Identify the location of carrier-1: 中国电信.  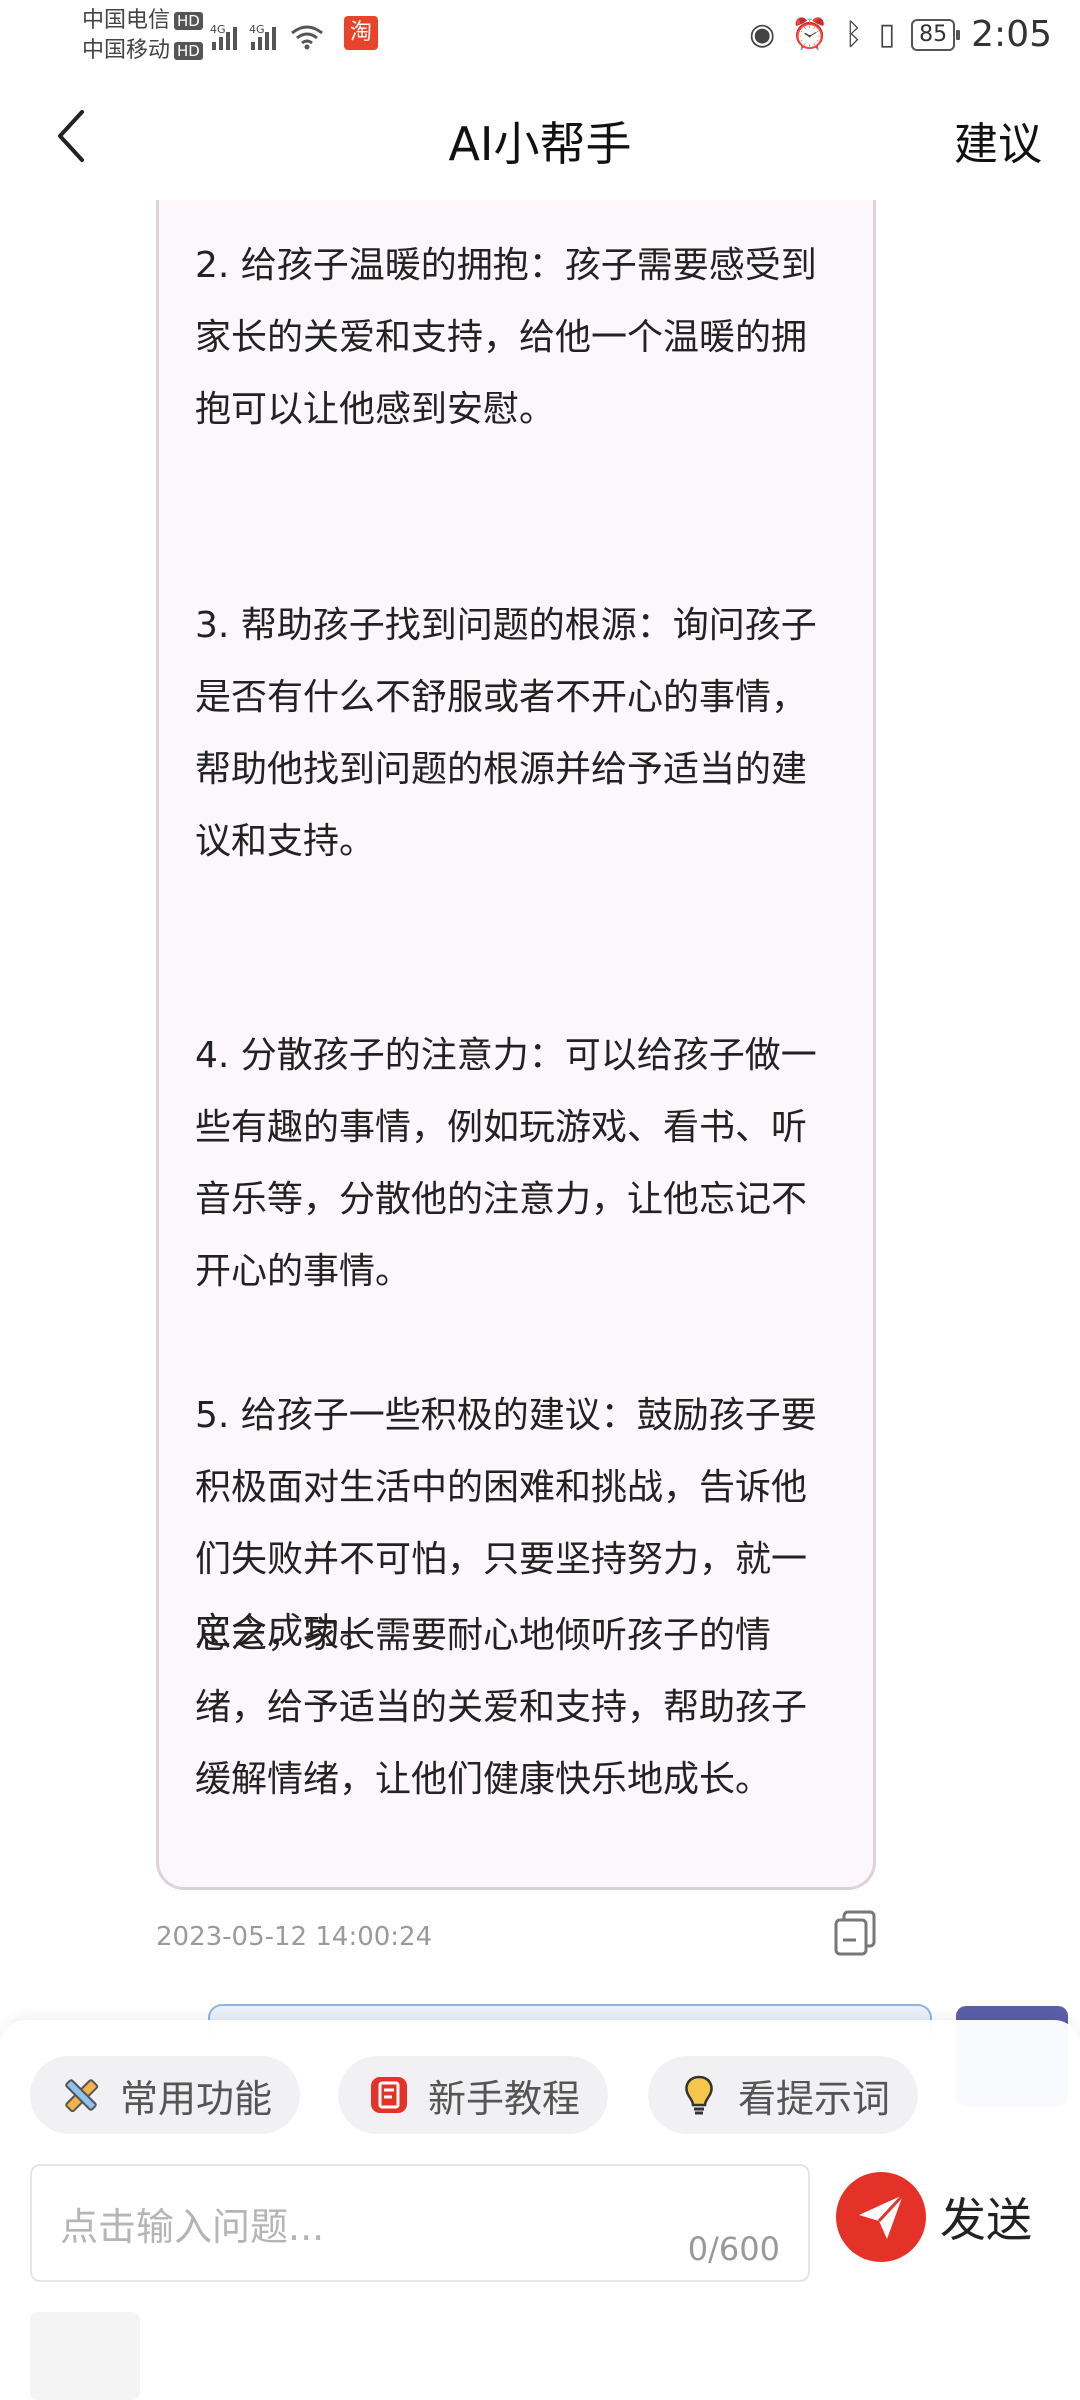
(126, 20).